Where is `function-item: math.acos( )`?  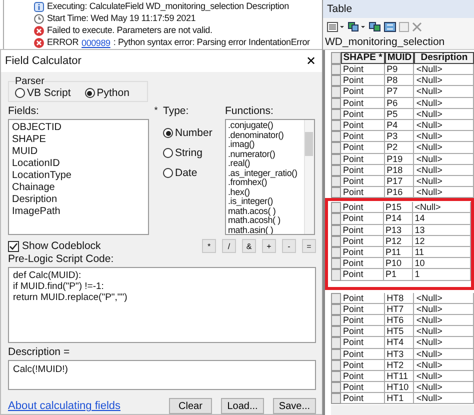 function-item: math.acos( ) is located at coordinates (265, 211).